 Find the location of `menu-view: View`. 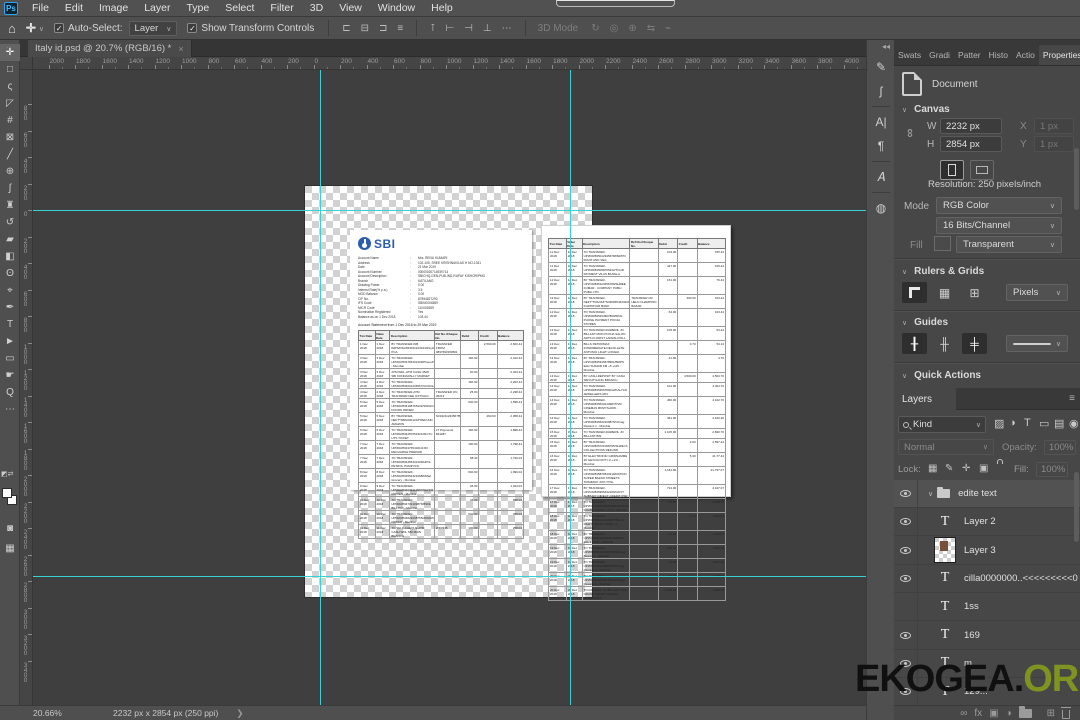

menu-view: View is located at coordinates (350, 8).